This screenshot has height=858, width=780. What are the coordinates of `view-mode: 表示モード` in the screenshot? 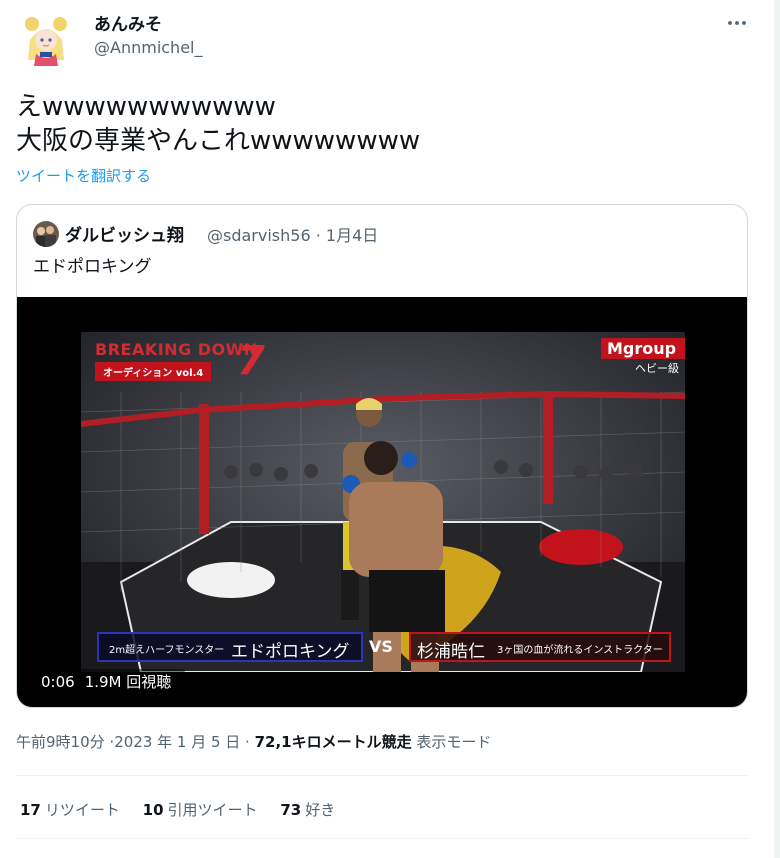 It's located at (453, 742).